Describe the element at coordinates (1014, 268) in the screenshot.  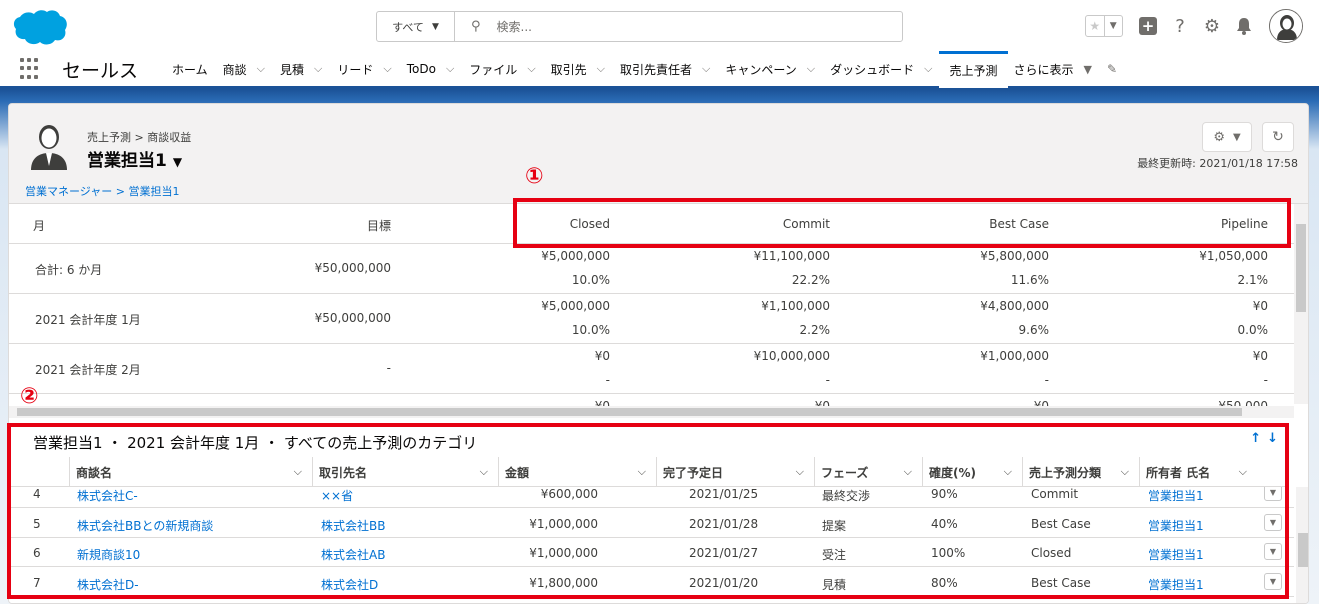
I see `row-best-case: ¥5,800,000 11.6%` at that location.